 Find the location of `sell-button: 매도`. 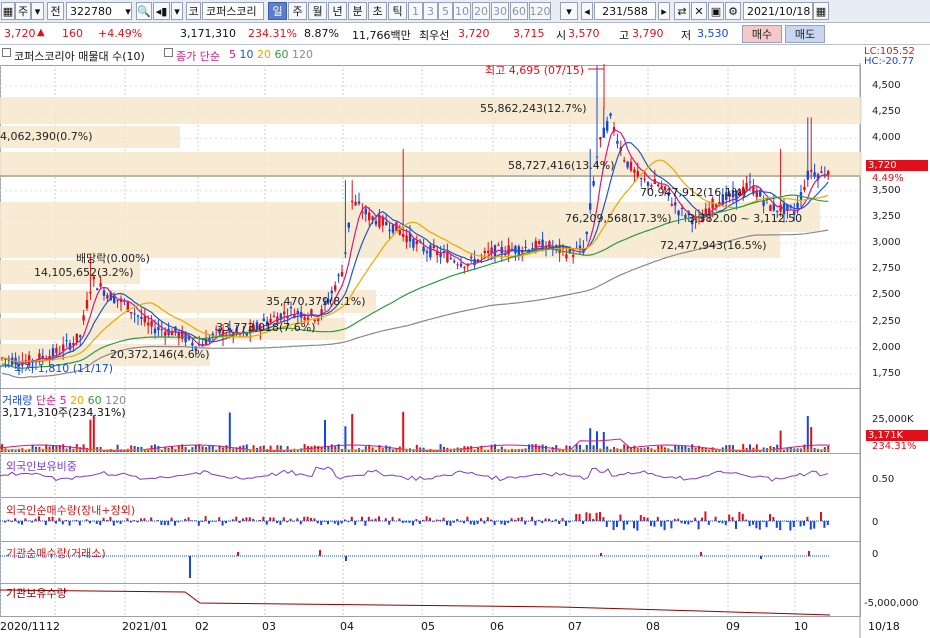

sell-button: 매도 is located at coordinates (805, 34).